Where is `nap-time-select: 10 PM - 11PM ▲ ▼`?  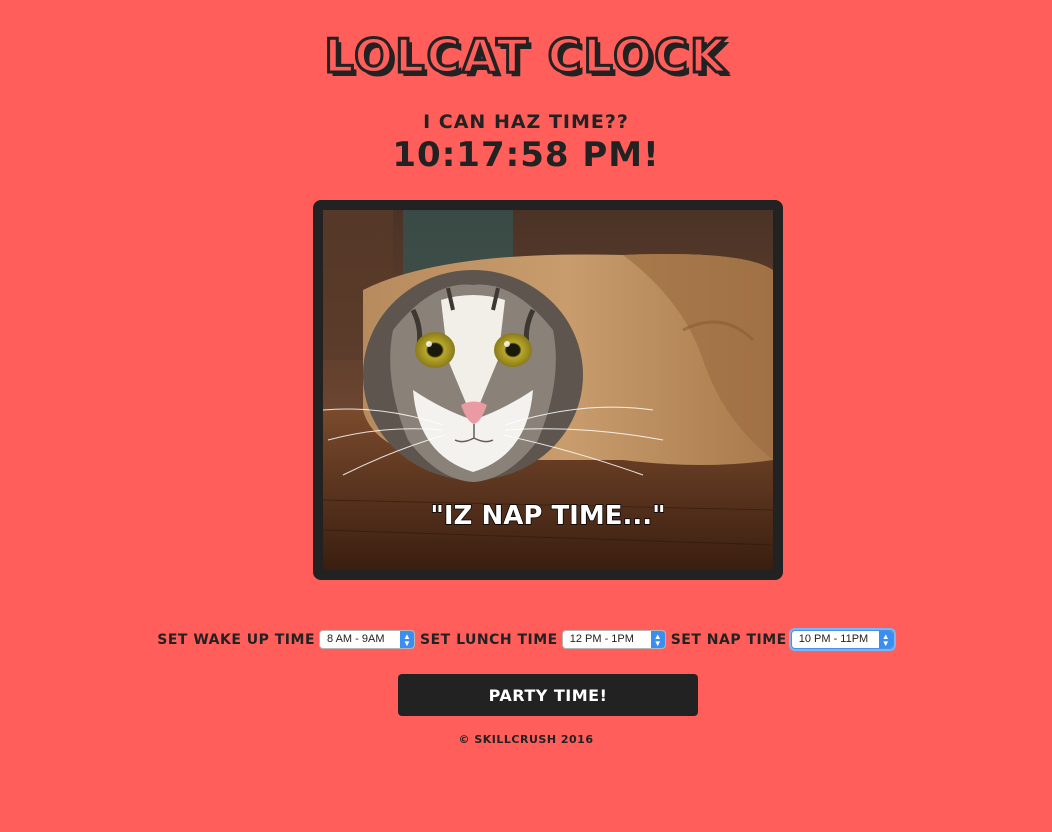 nap-time-select: 10 PM - 11PM ▲ ▼ is located at coordinates (842, 639).